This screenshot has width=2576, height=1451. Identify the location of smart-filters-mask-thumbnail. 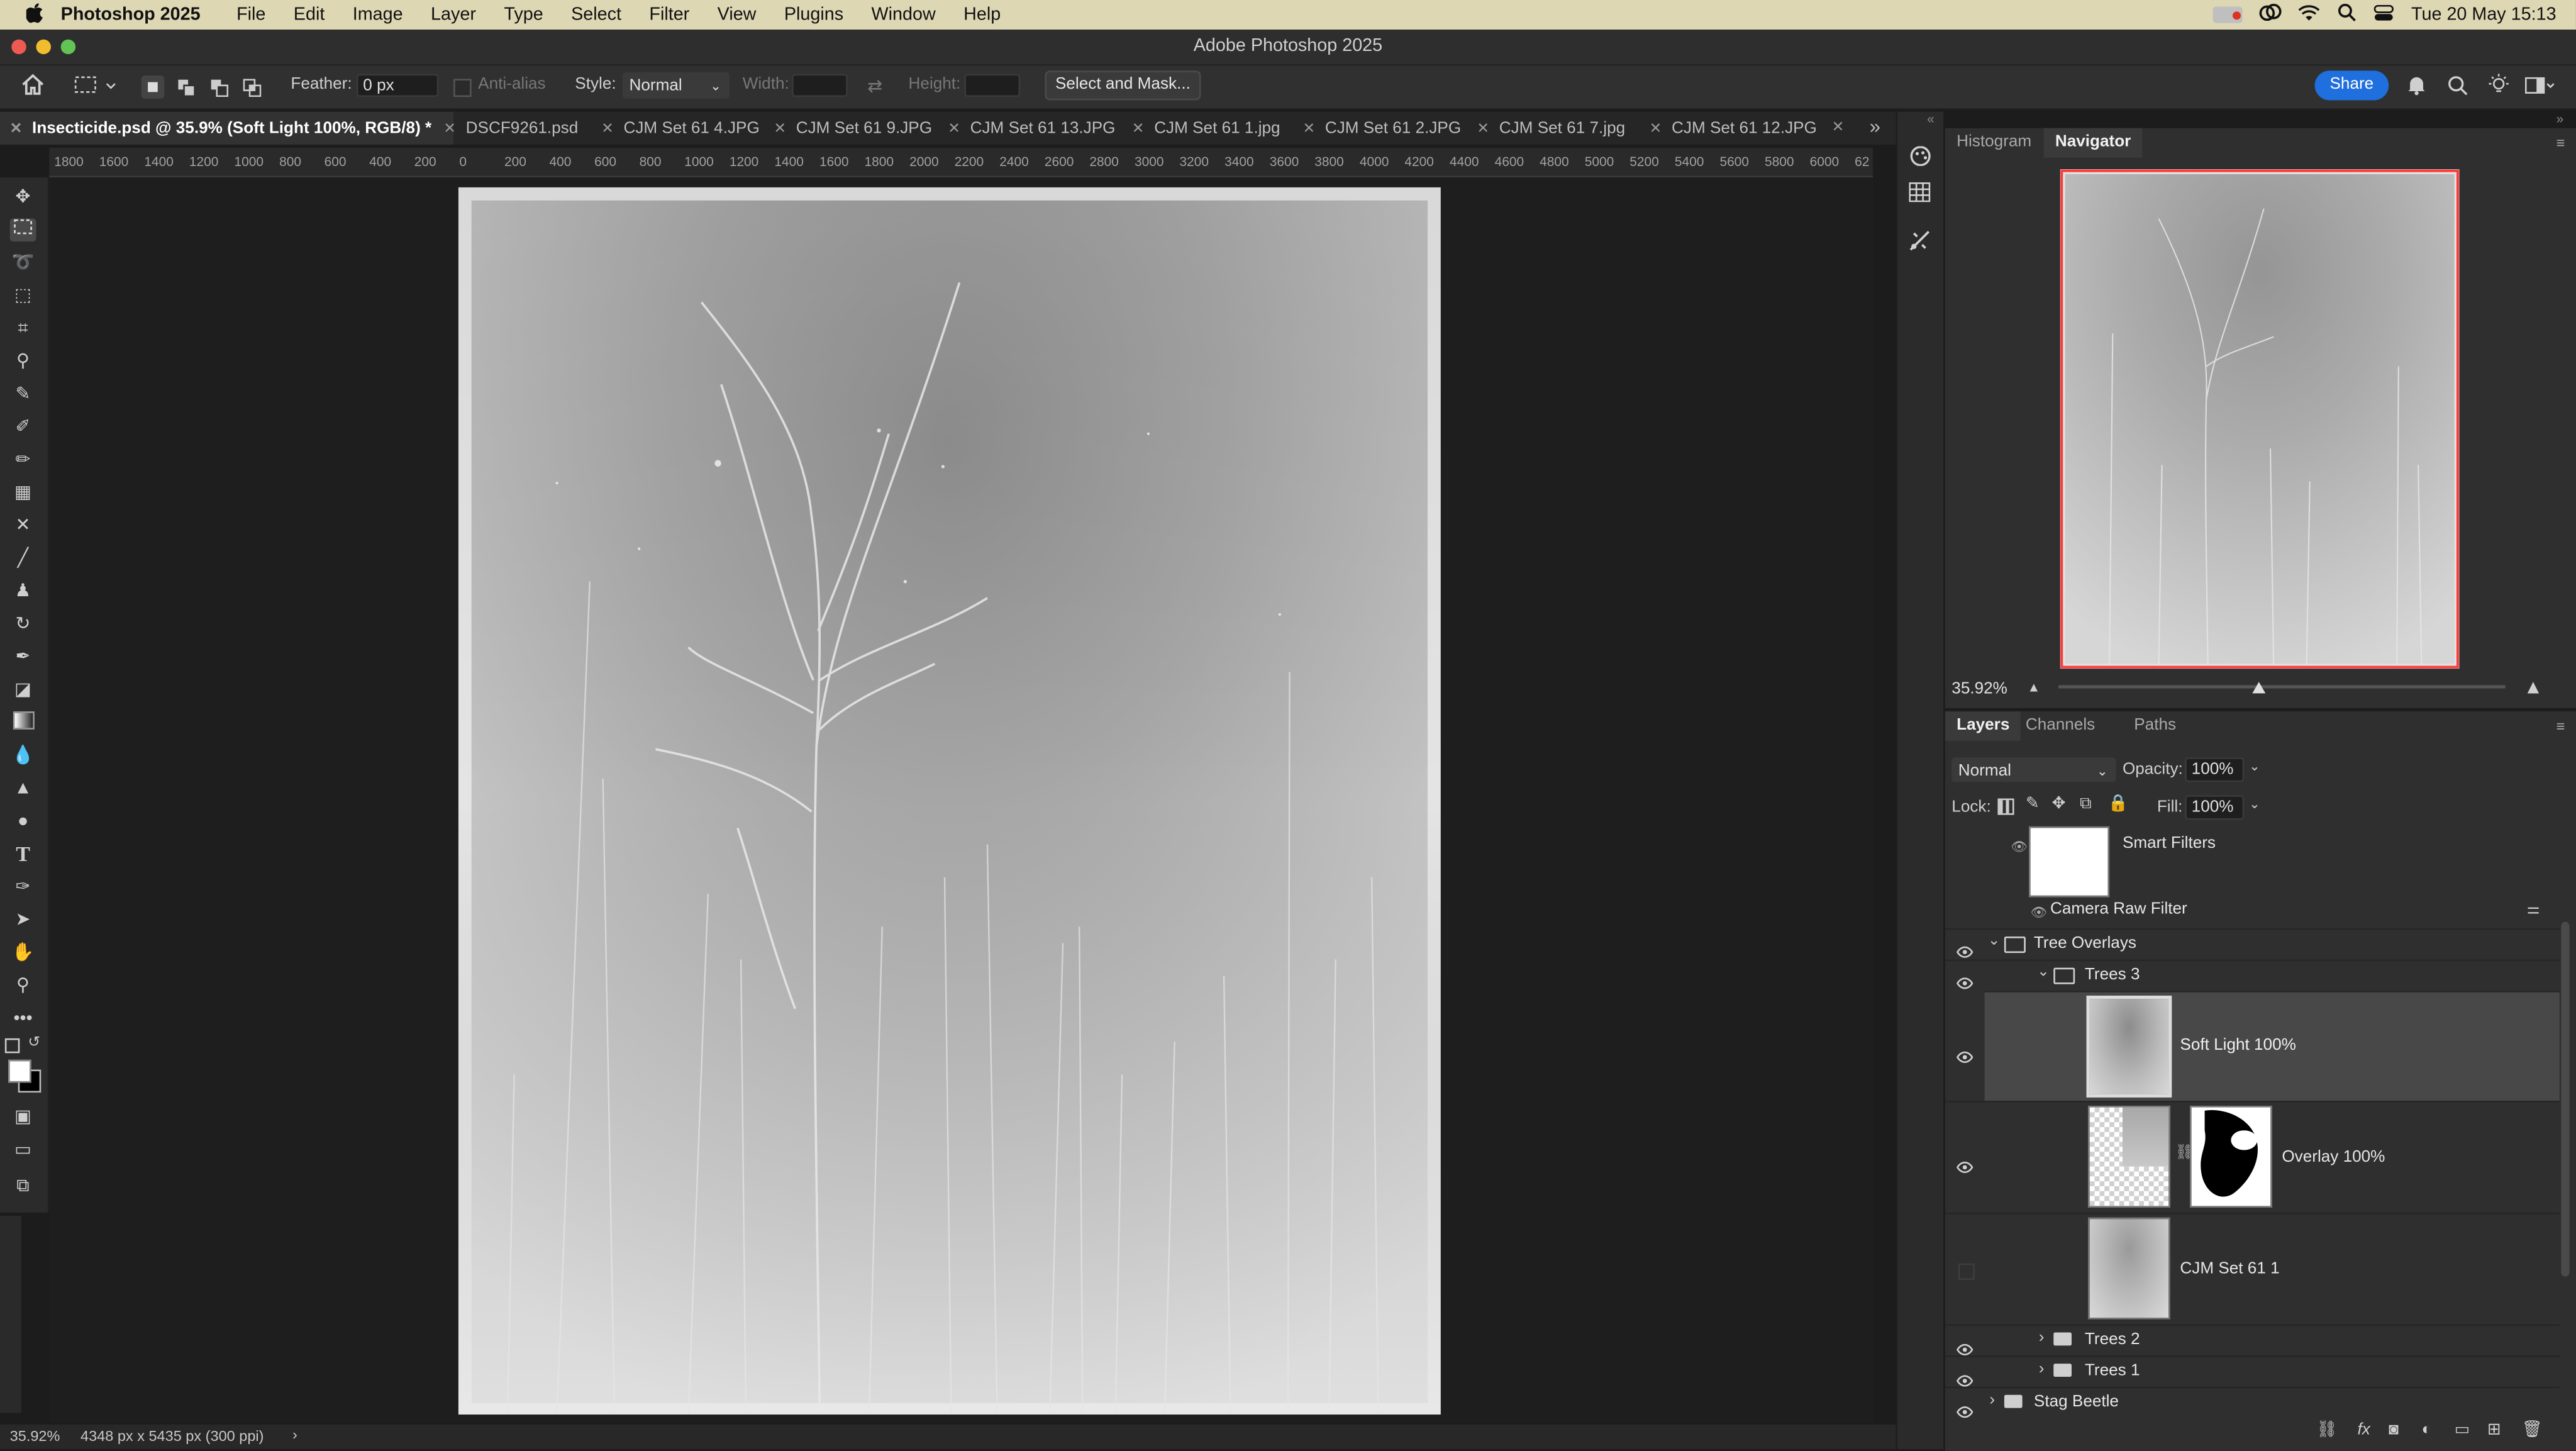
(2069, 862).